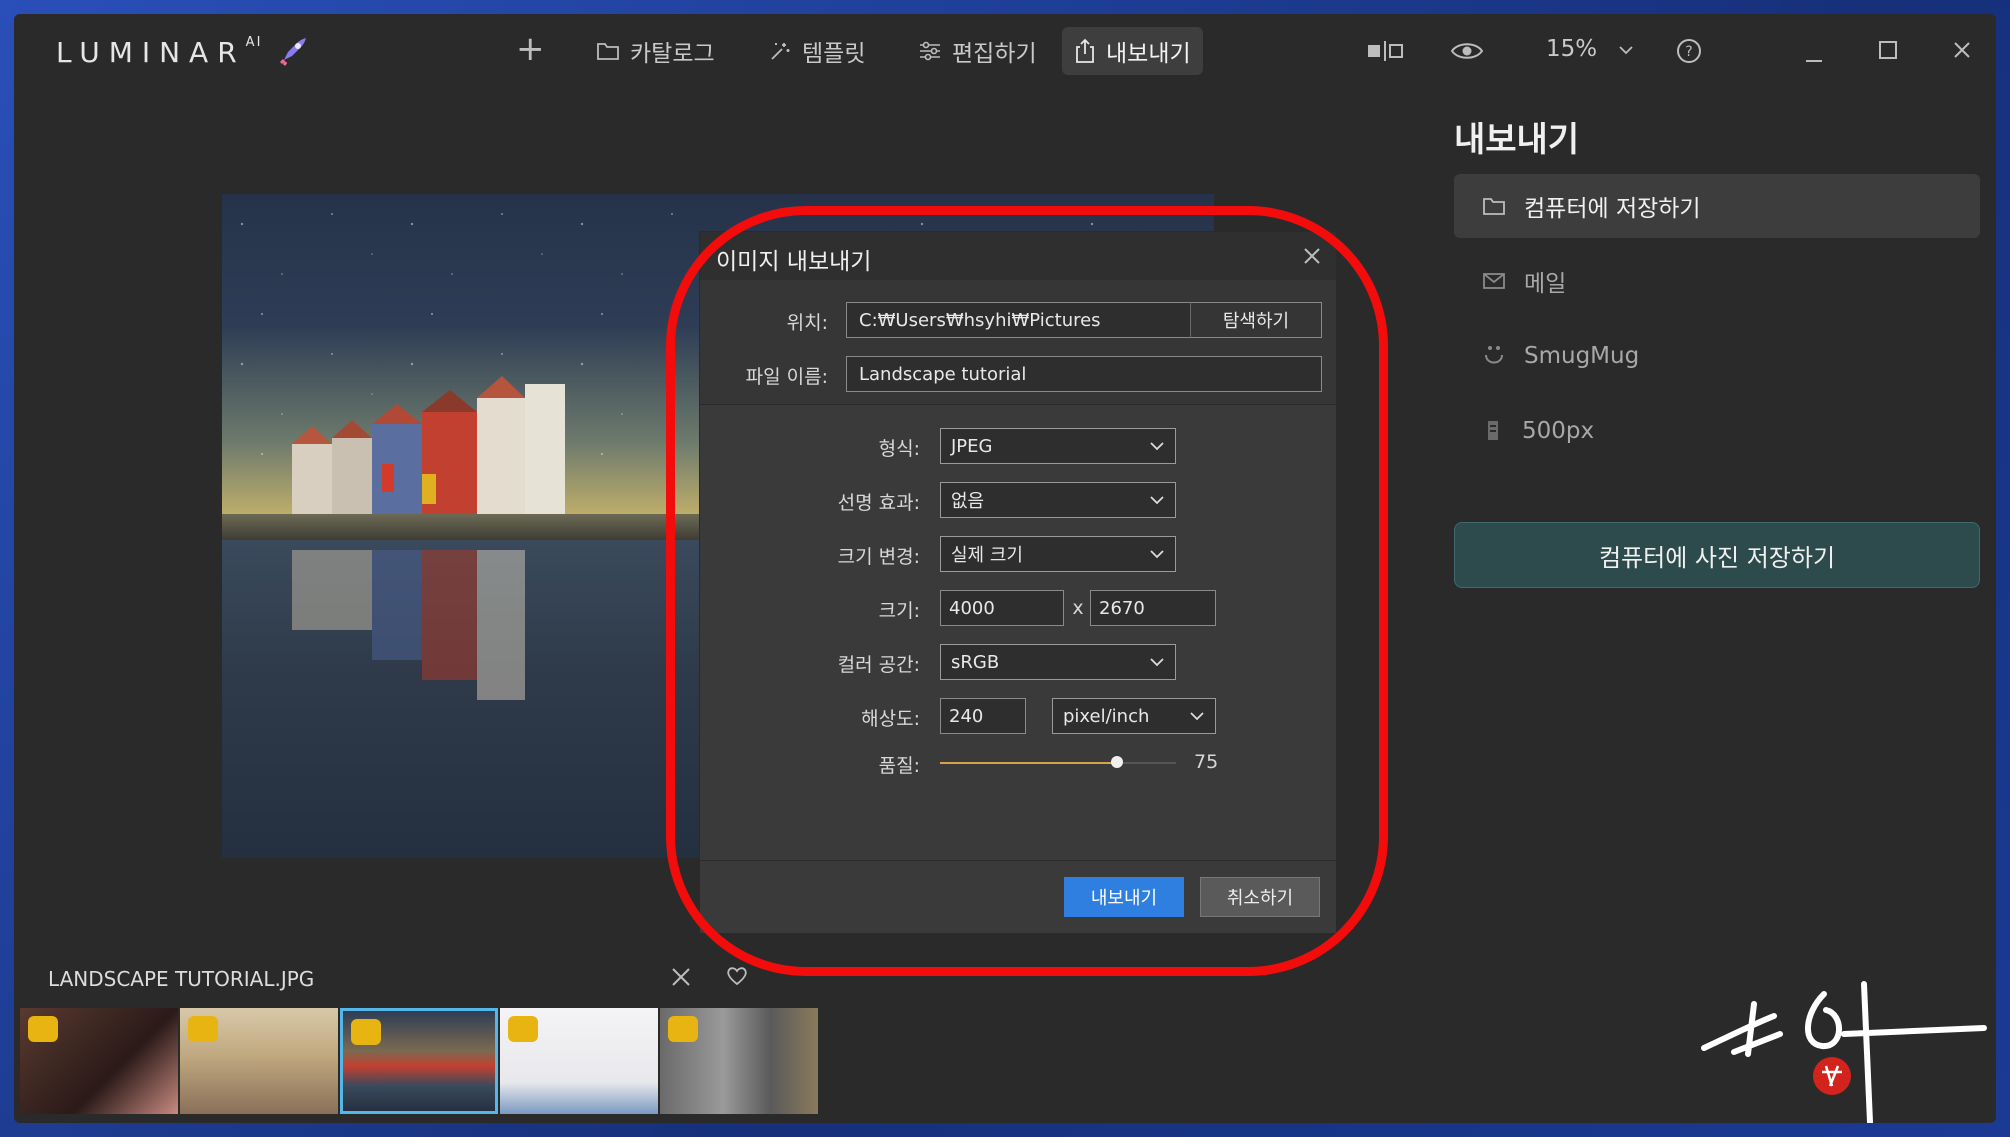 This screenshot has width=2010, height=1137. What do you see at coordinates (930, 51) in the screenshot?
I see `sliders-icon` at bounding box center [930, 51].